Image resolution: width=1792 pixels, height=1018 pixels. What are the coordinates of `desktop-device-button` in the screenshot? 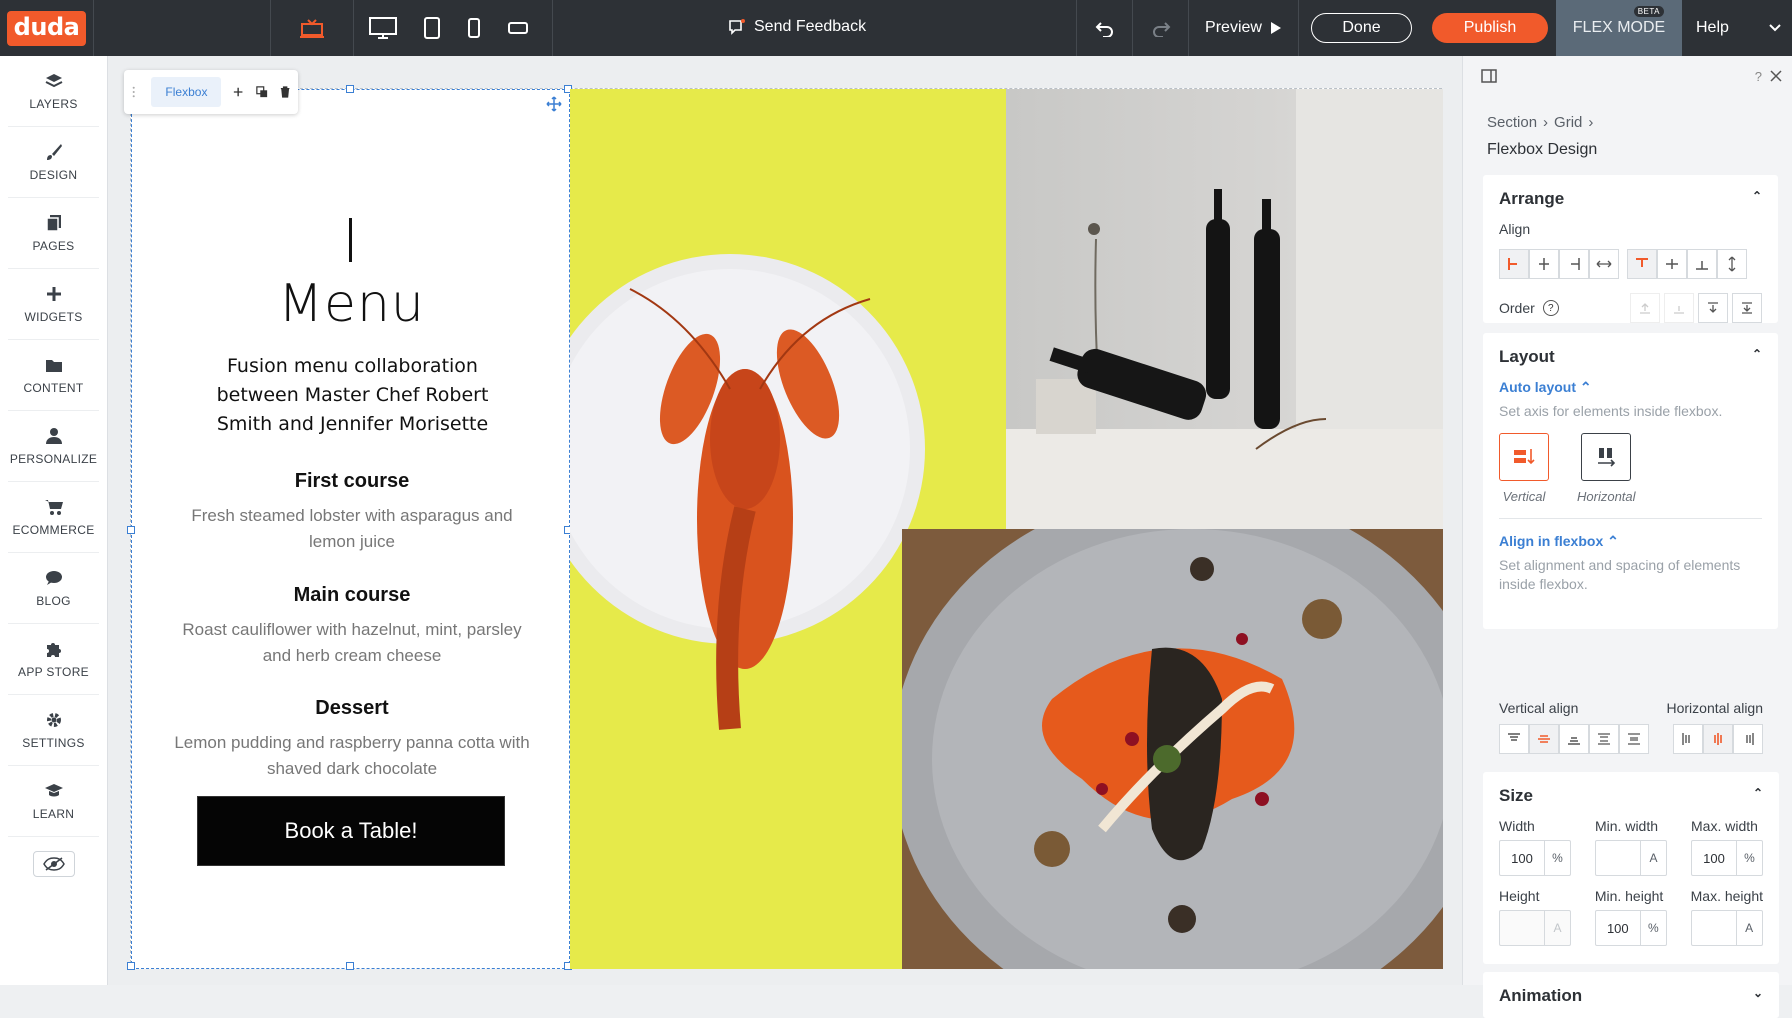 It's located at (383, 28).